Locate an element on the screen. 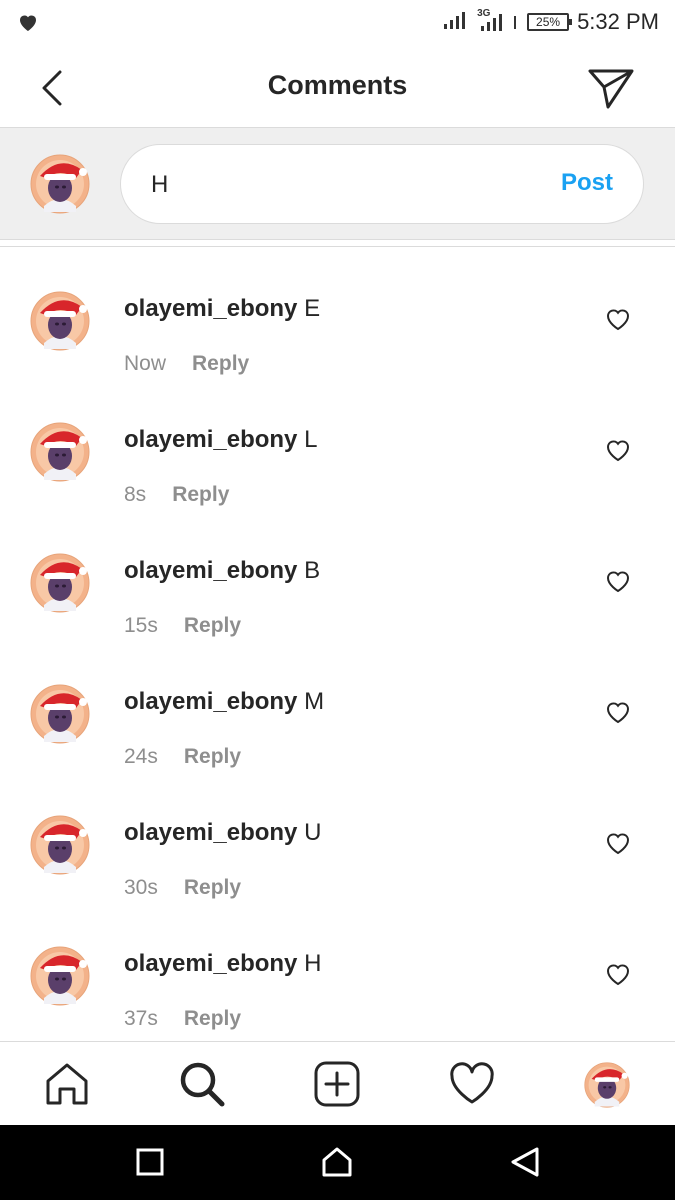 This screenshot has width=675, height=1200. paper-plane-icon is located at coordinates (611, 89).